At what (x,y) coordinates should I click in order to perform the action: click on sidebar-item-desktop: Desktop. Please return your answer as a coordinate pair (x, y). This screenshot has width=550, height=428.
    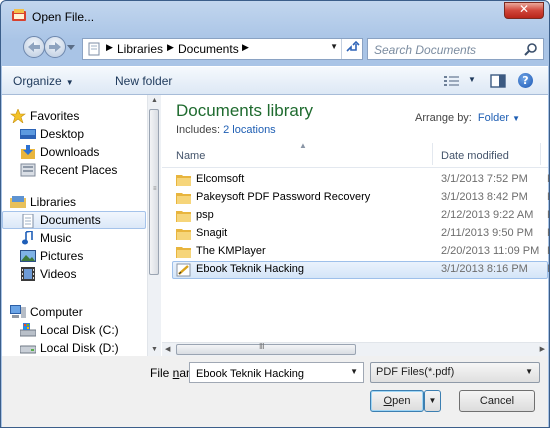
    Looking at the image, I should click on (74, 134).